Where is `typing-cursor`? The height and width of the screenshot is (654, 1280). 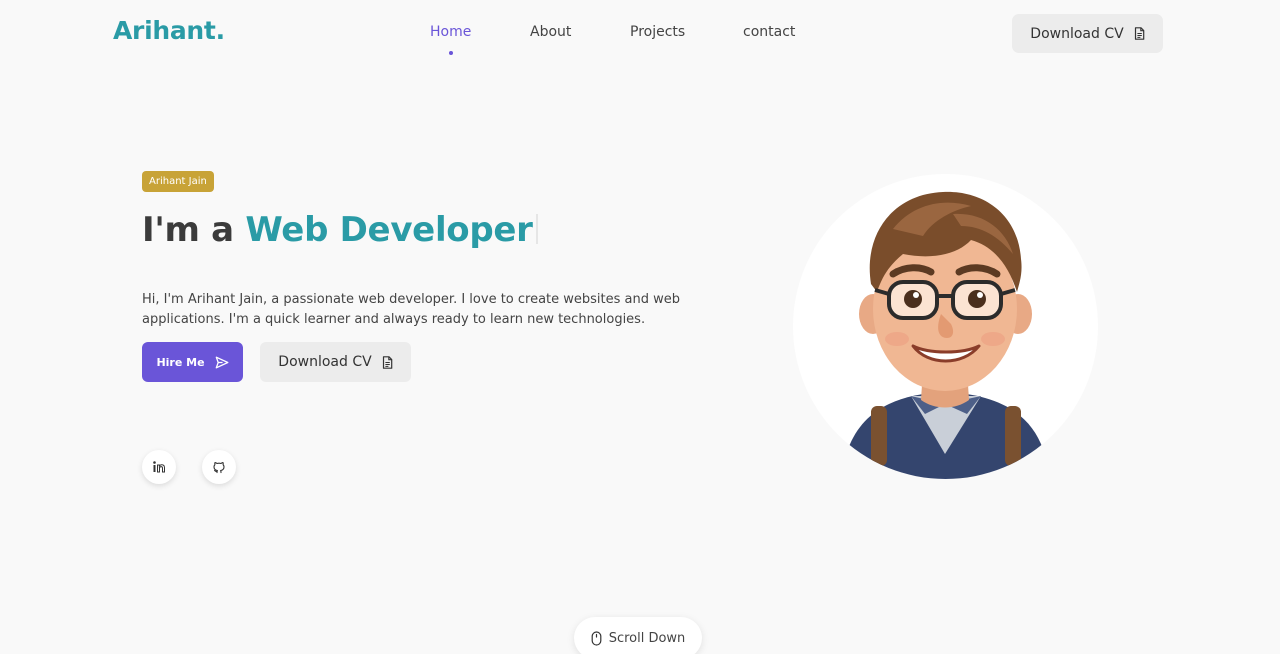 typing-cursor is located at coordinates (536, 229).